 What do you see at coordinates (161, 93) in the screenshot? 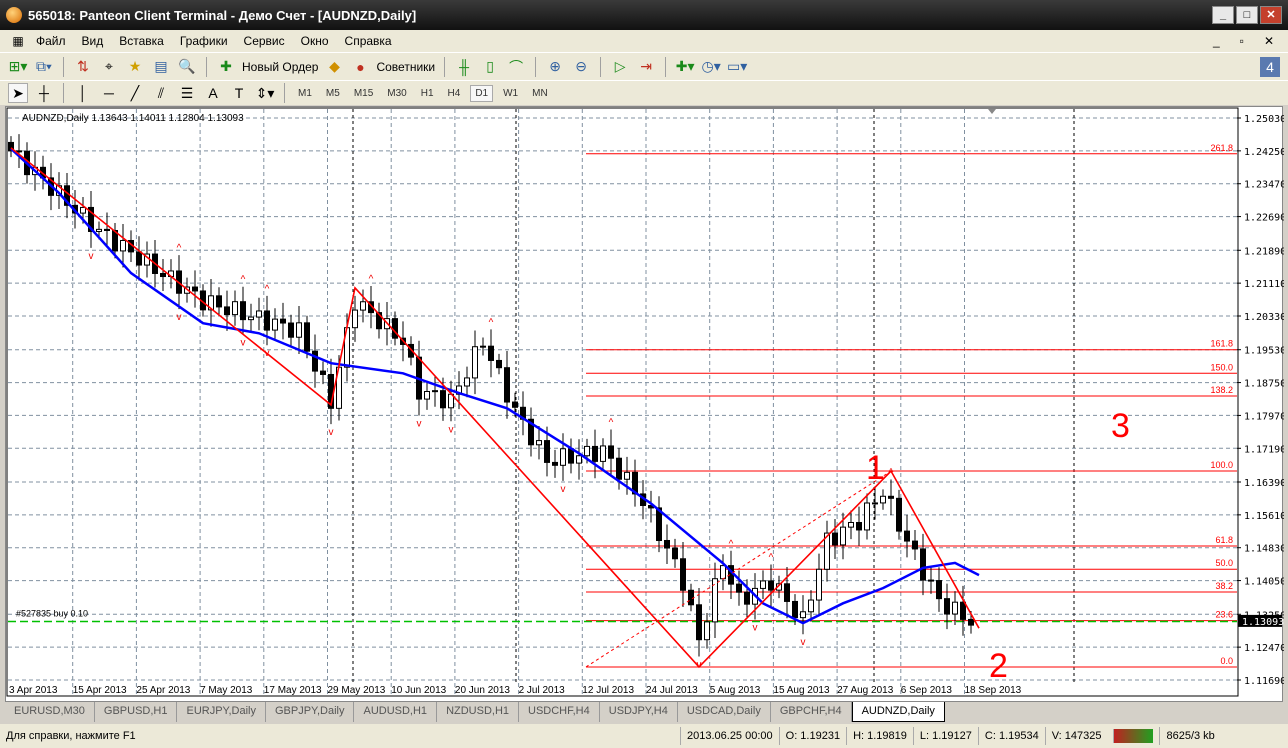
I see `channel-icon: ⫽` at bounding box center [161, 93].